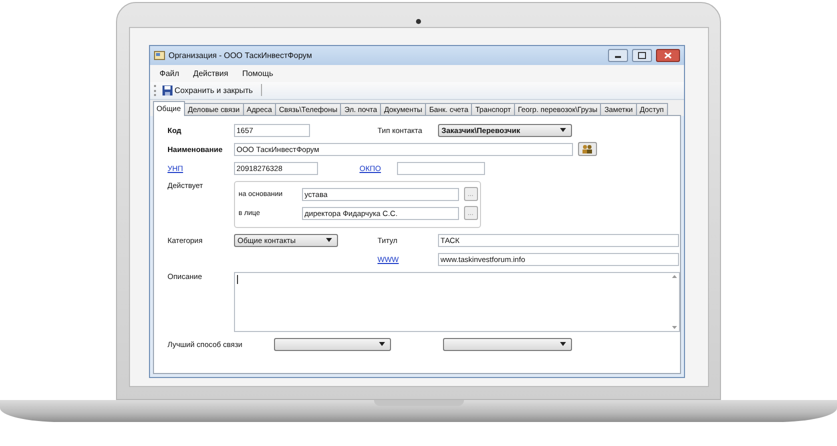  What do you see at coordinates (674, 327) in the screenshot?
I see `scroll-down-icon` at bounding box center [674, 327].